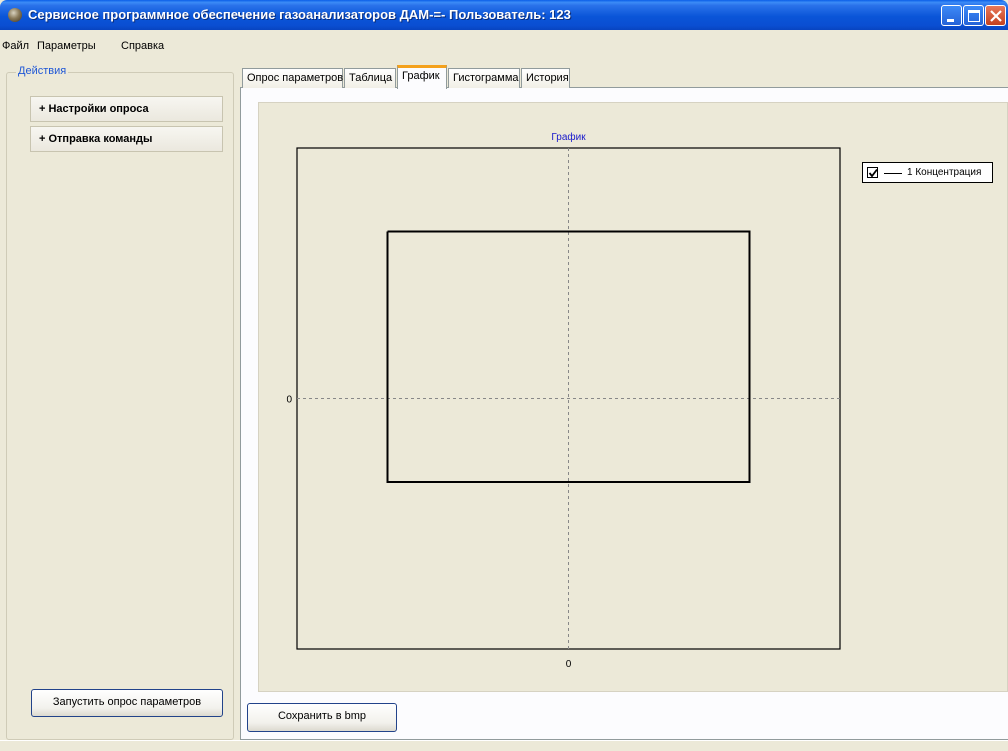  What do you see at coordinates (569, 664) in the screenshot?
I see `x-tick-label: 0` at bounding box center [569, 664].